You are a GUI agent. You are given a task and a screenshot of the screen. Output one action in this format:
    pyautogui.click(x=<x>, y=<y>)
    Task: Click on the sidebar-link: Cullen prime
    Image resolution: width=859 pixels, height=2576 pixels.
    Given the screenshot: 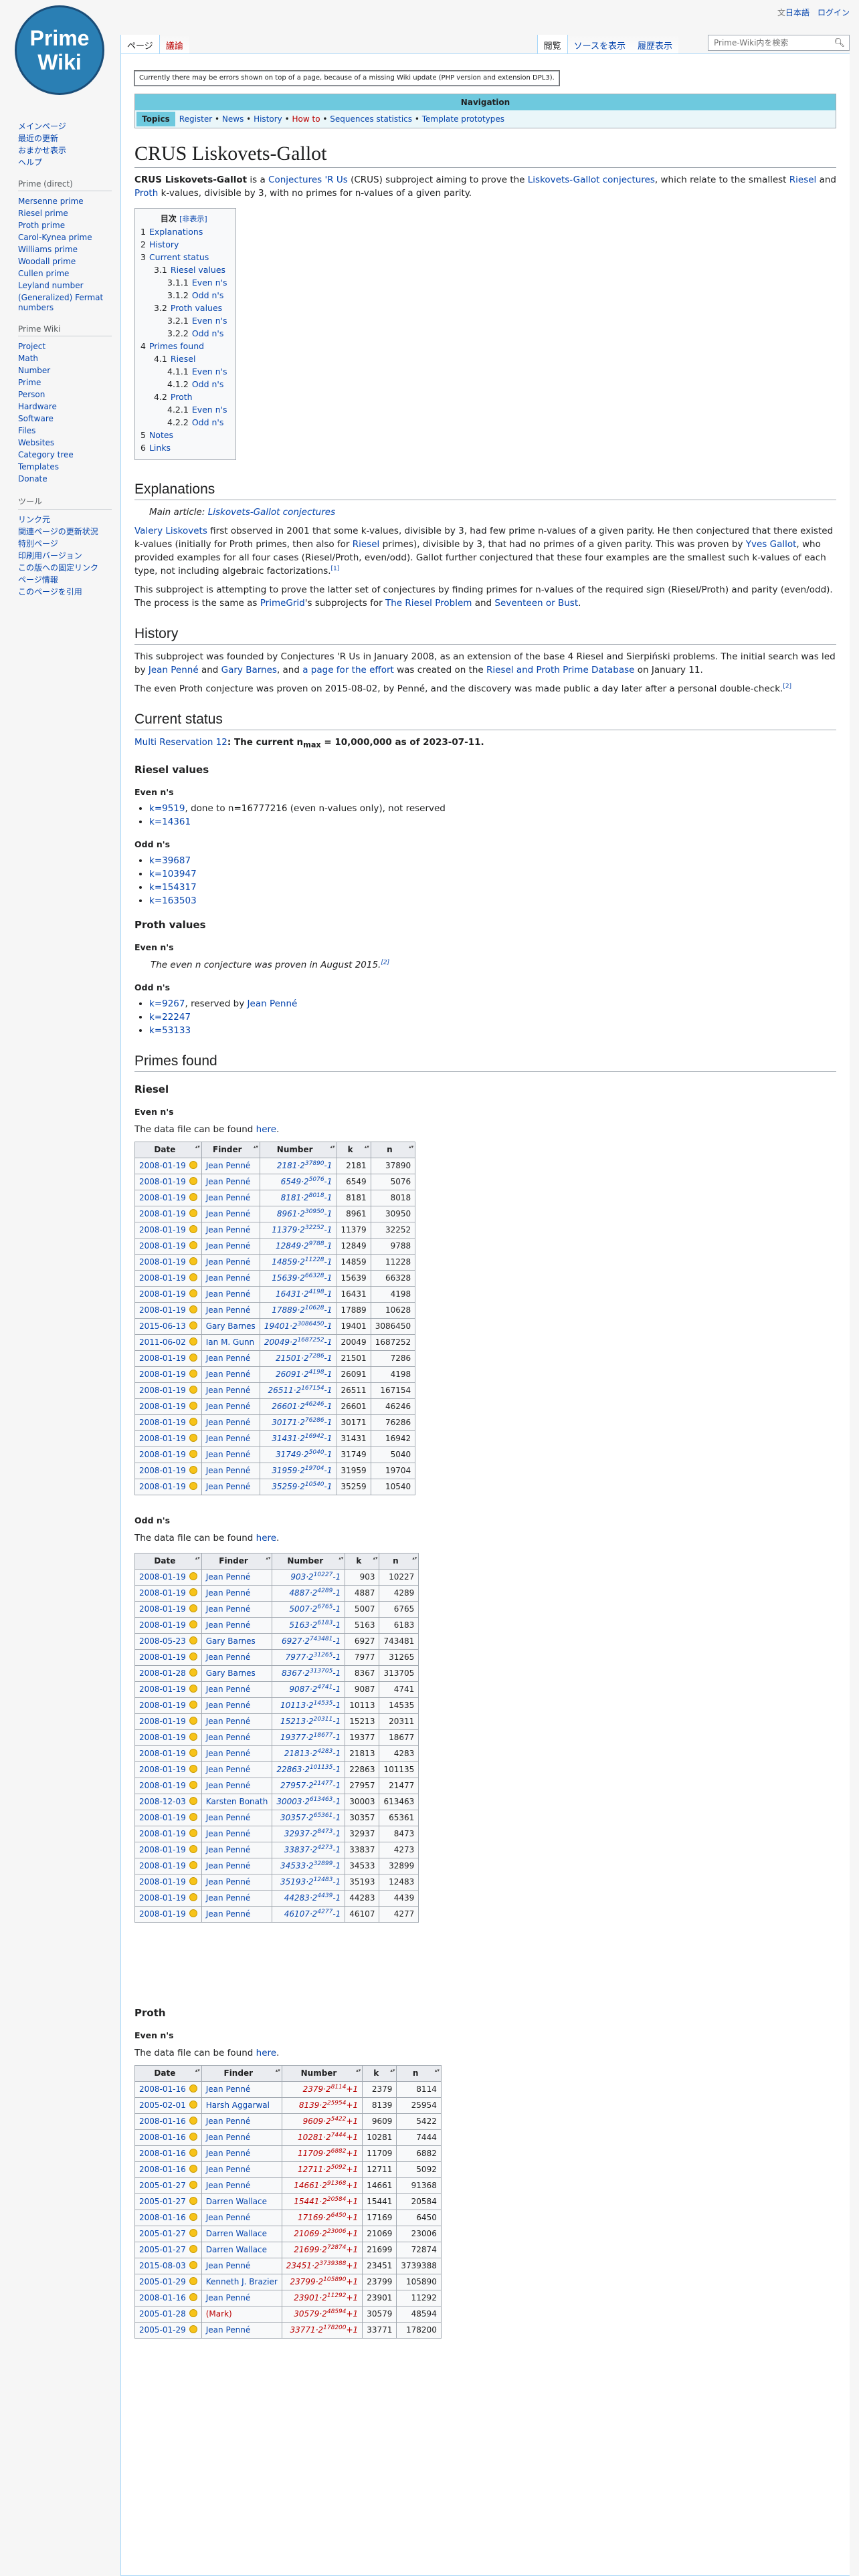 What is the action you would take?
    pyautogui.click(x=43, y=273)
    